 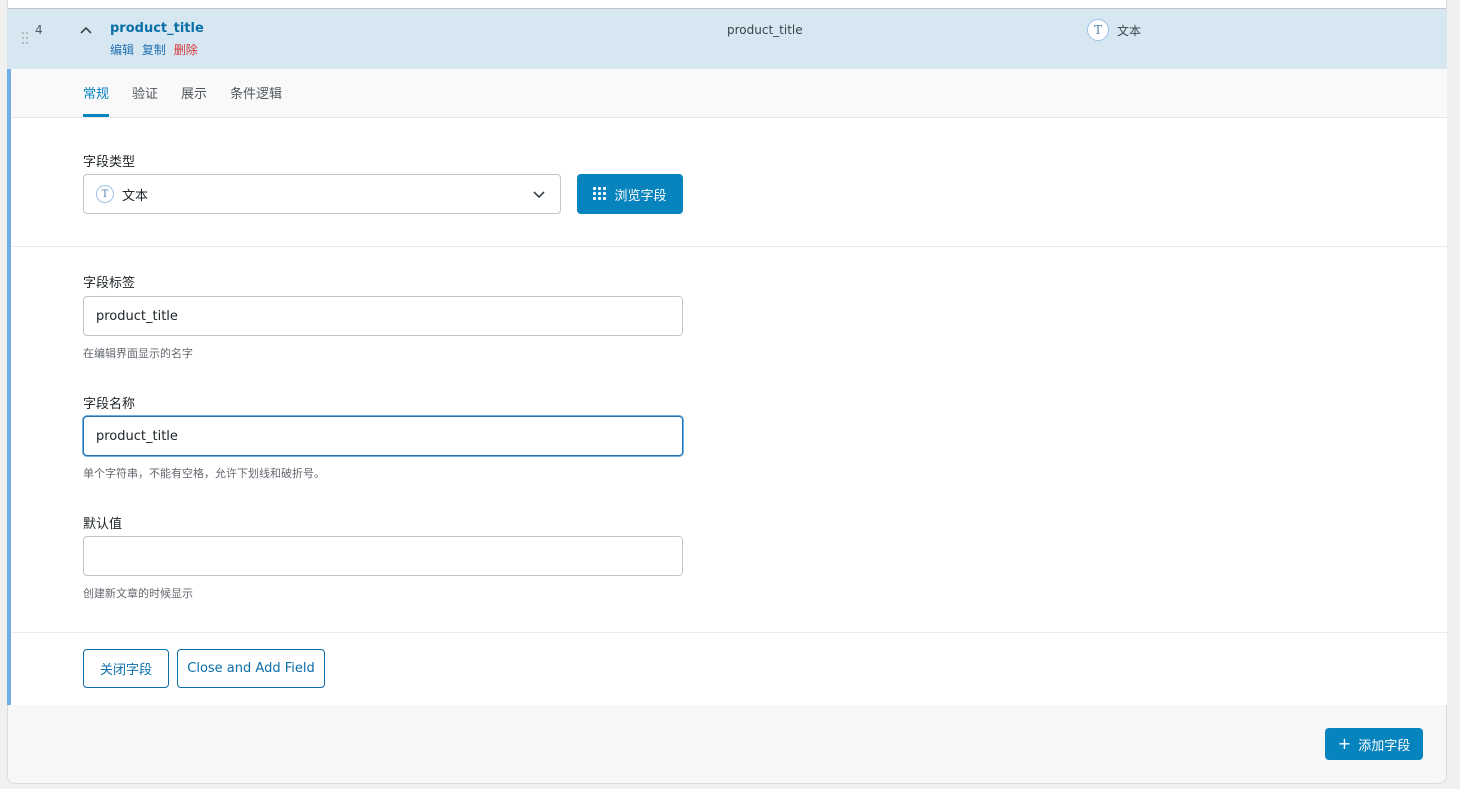 I want to click on plus-icon: +, so click(x=1344, y=743).